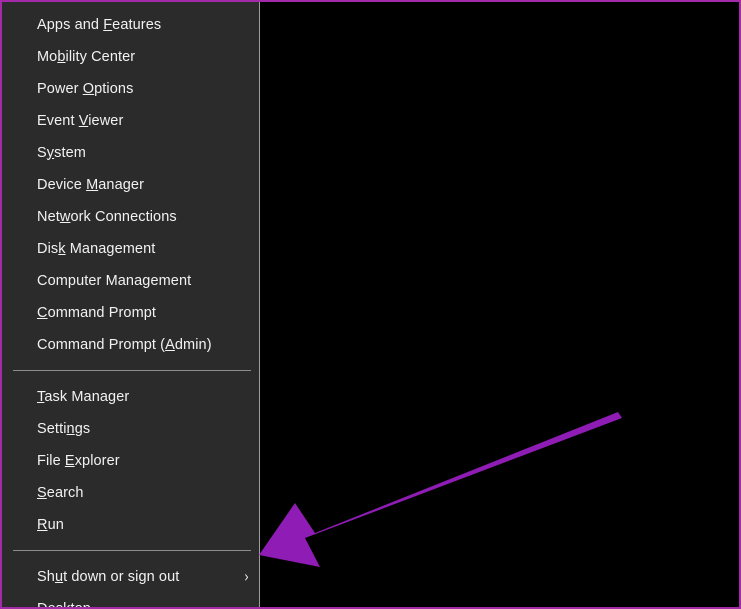  What do you see at coordinates (85, 88) in the screenshot?
I see `menu-item-label: Power Options` at bounding box center [85, 88].